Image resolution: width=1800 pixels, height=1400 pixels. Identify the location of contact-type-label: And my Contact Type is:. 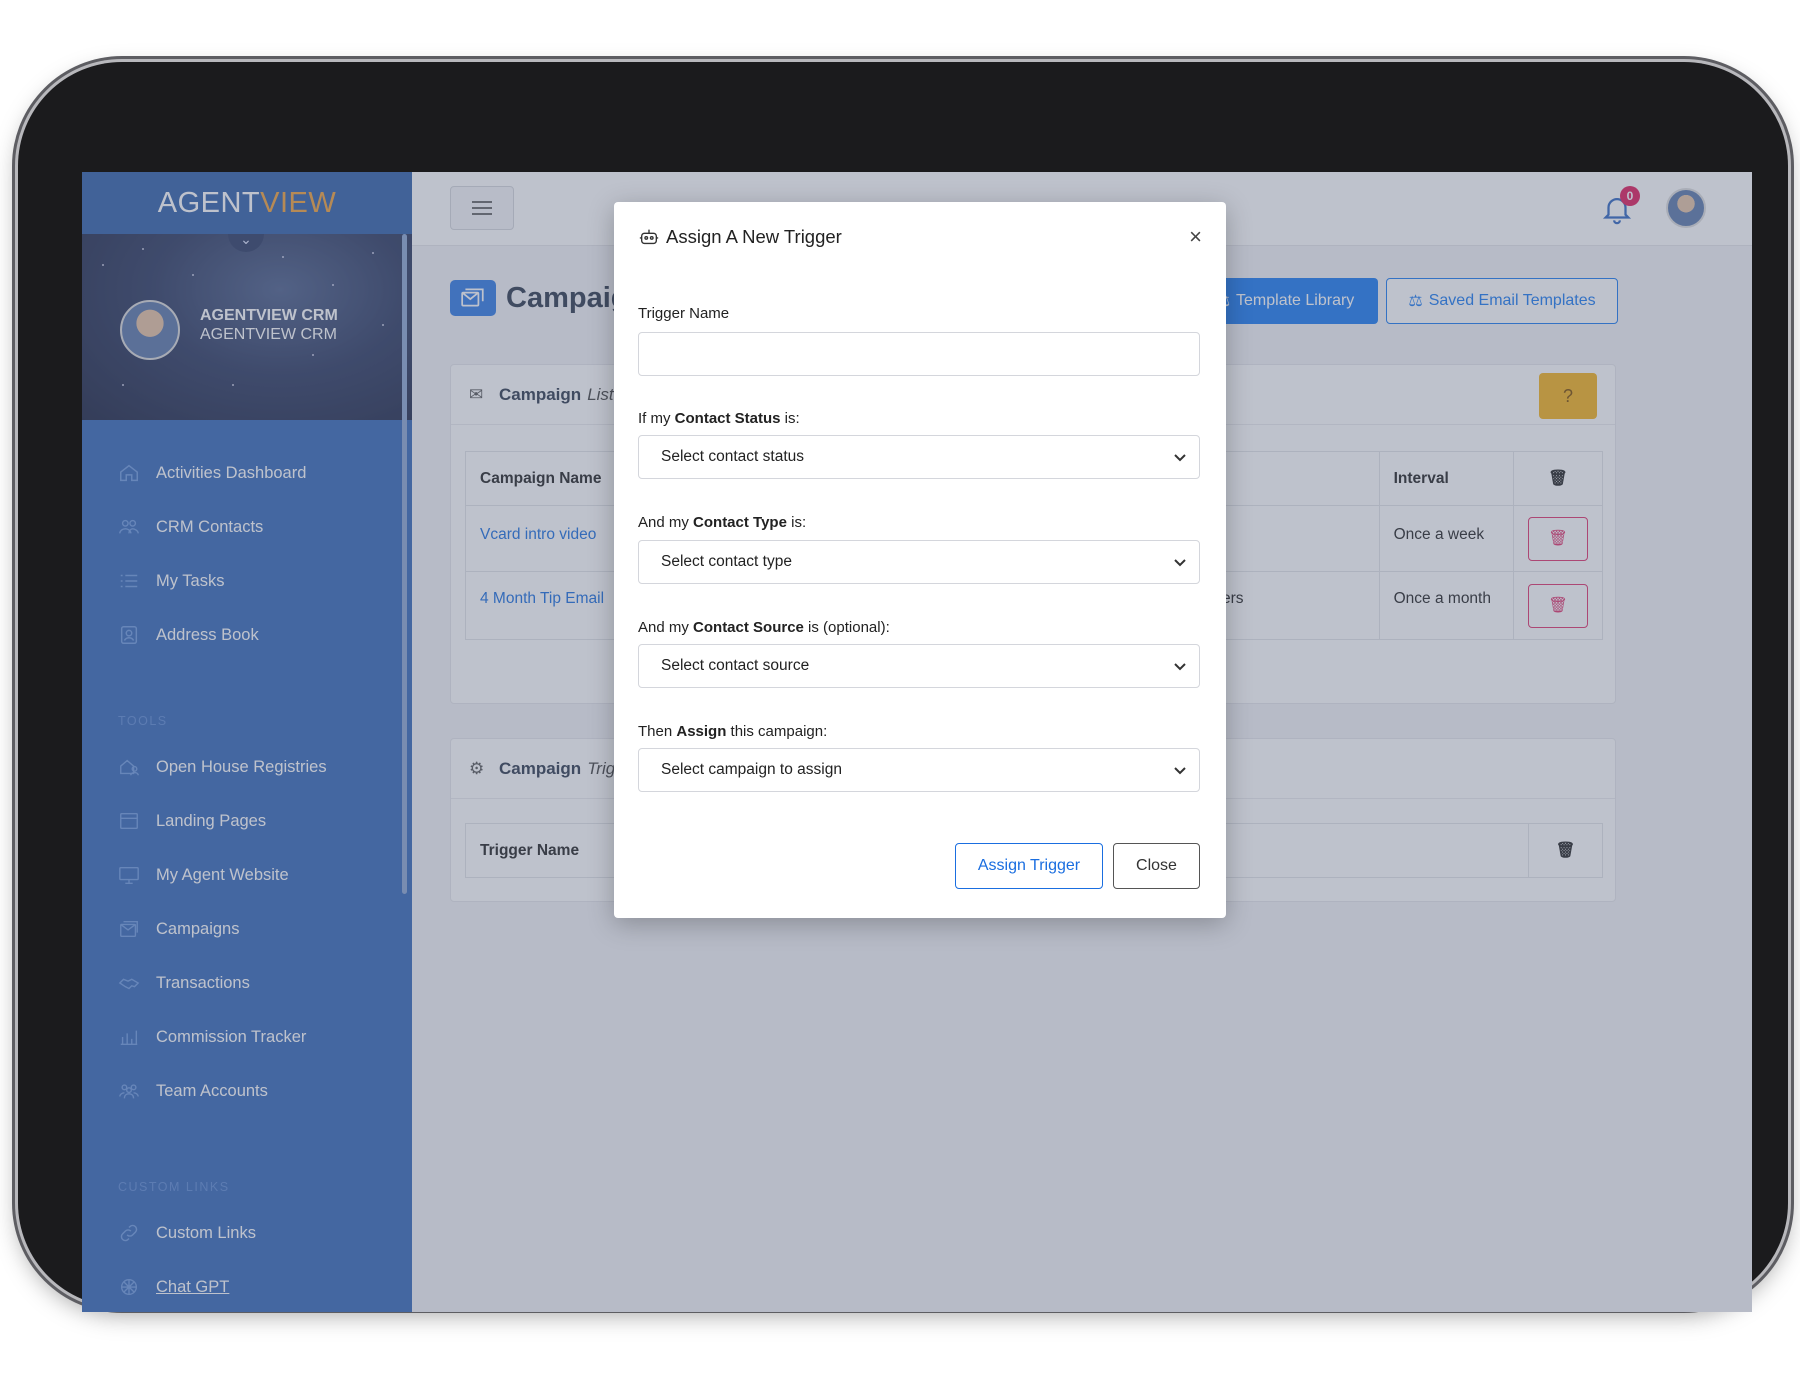
(722, 522).